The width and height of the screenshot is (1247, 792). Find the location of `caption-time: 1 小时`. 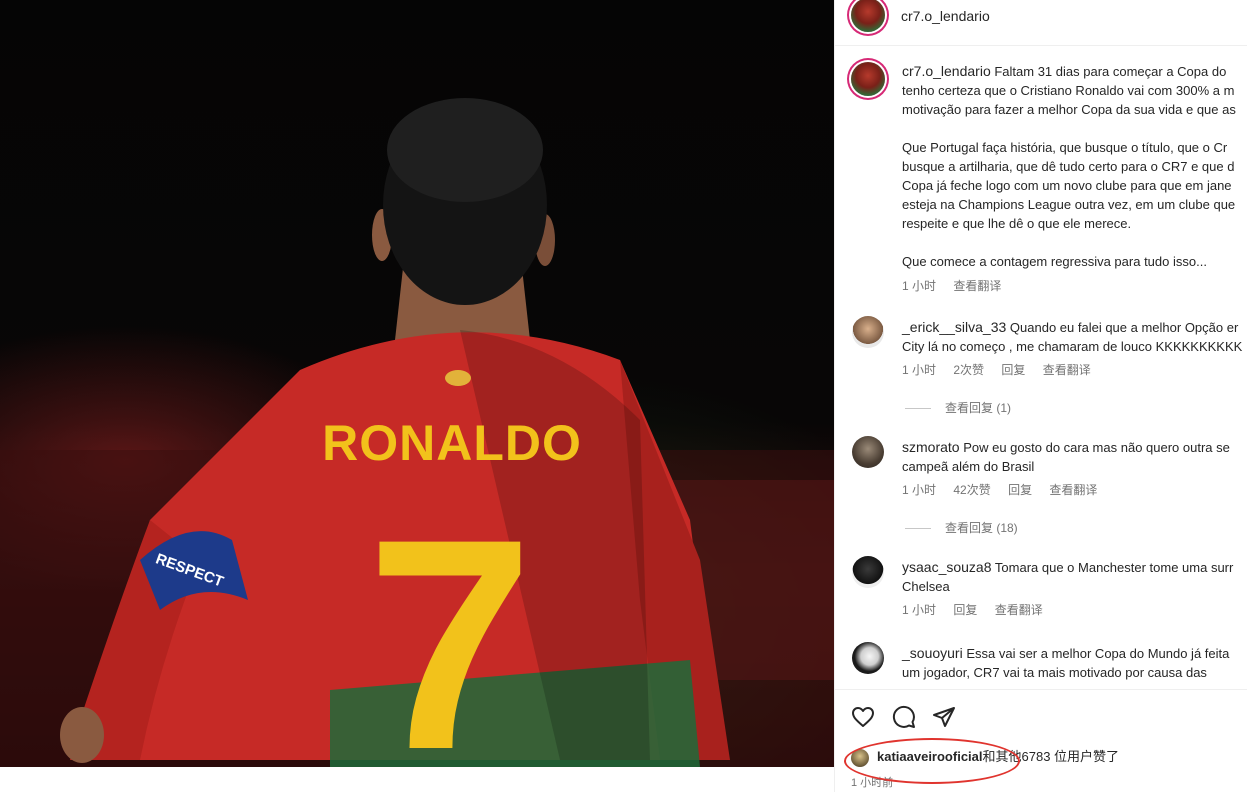

caption-time: 1 小时 is located at coordinates (919, 286).